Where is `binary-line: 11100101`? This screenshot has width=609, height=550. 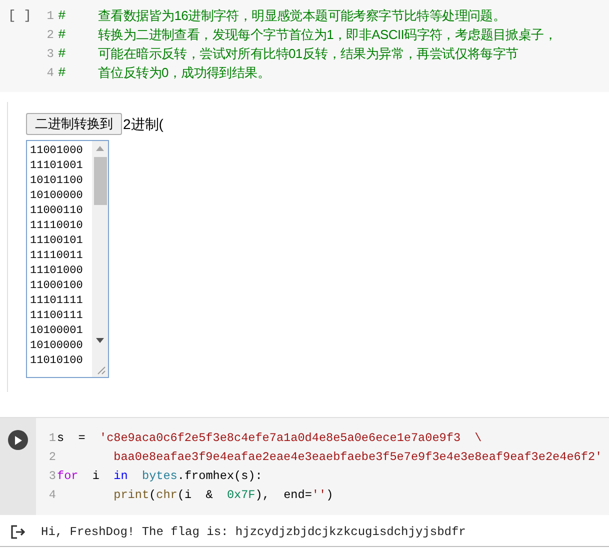
binary-line: 11100101 is located at coordinates (57, 241).